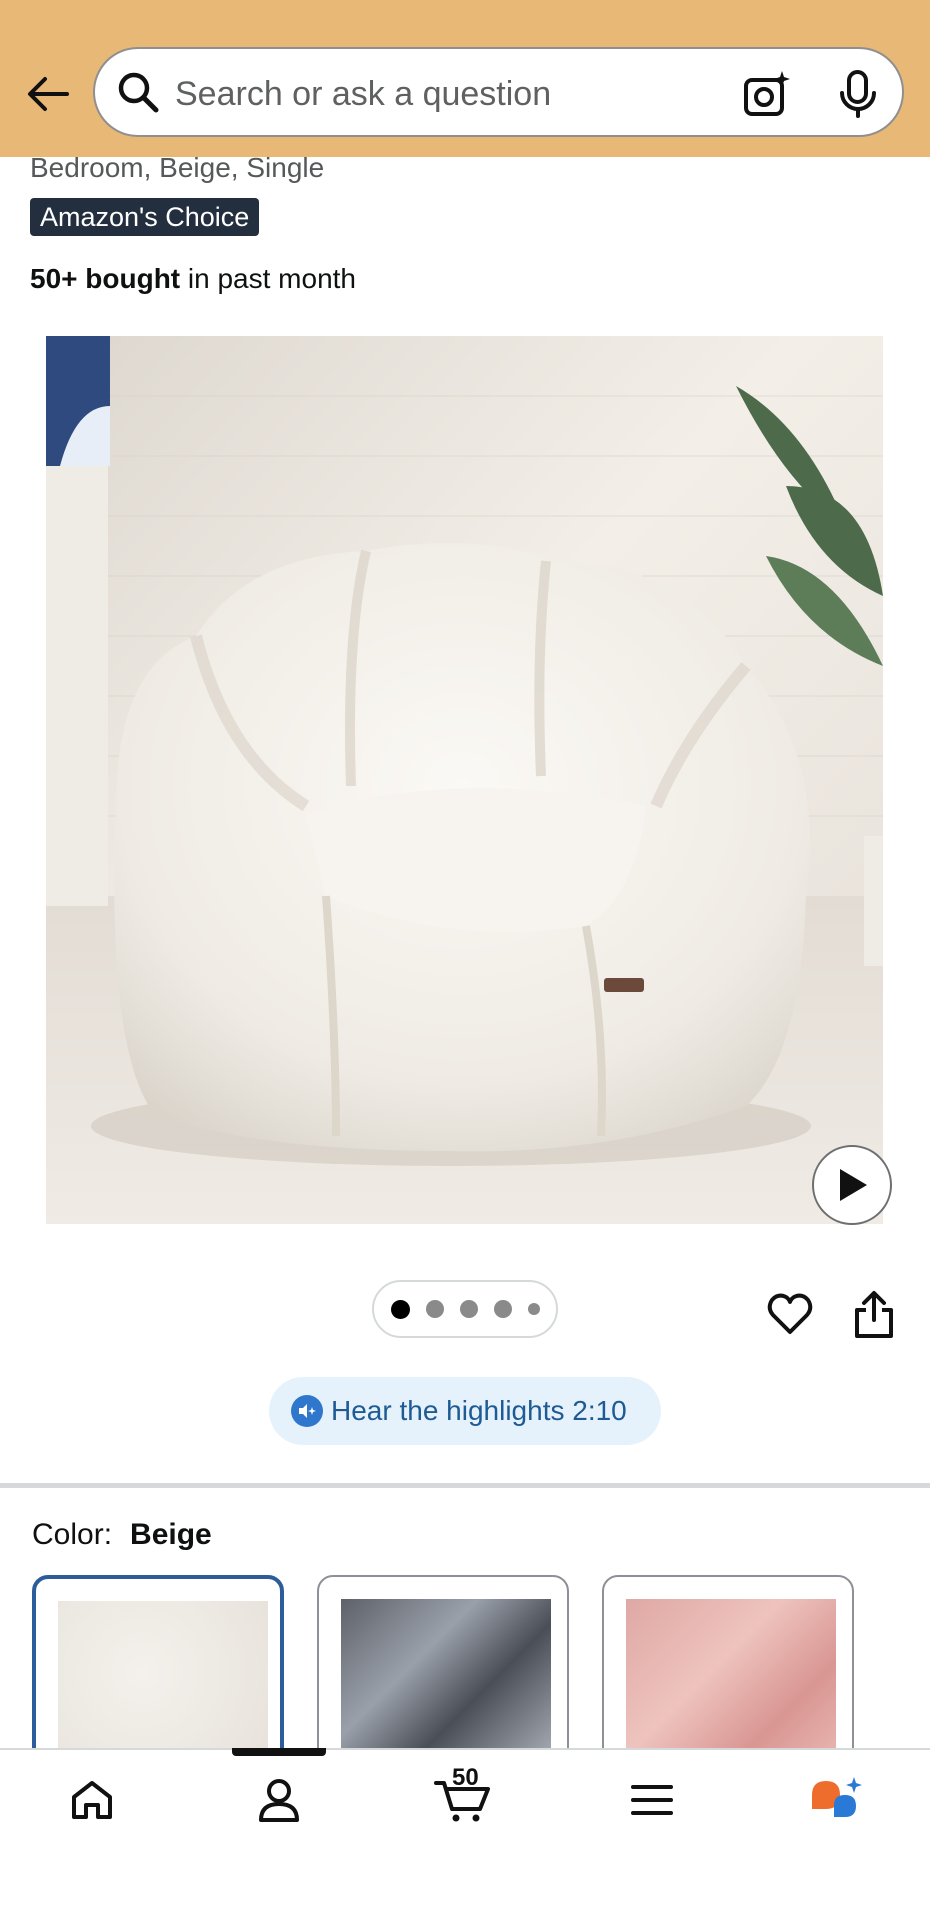  What do you see at coordinates (279, 1752) in the screenshot?
I see `active-tab-indicator` at bounding box center [279, 1752].